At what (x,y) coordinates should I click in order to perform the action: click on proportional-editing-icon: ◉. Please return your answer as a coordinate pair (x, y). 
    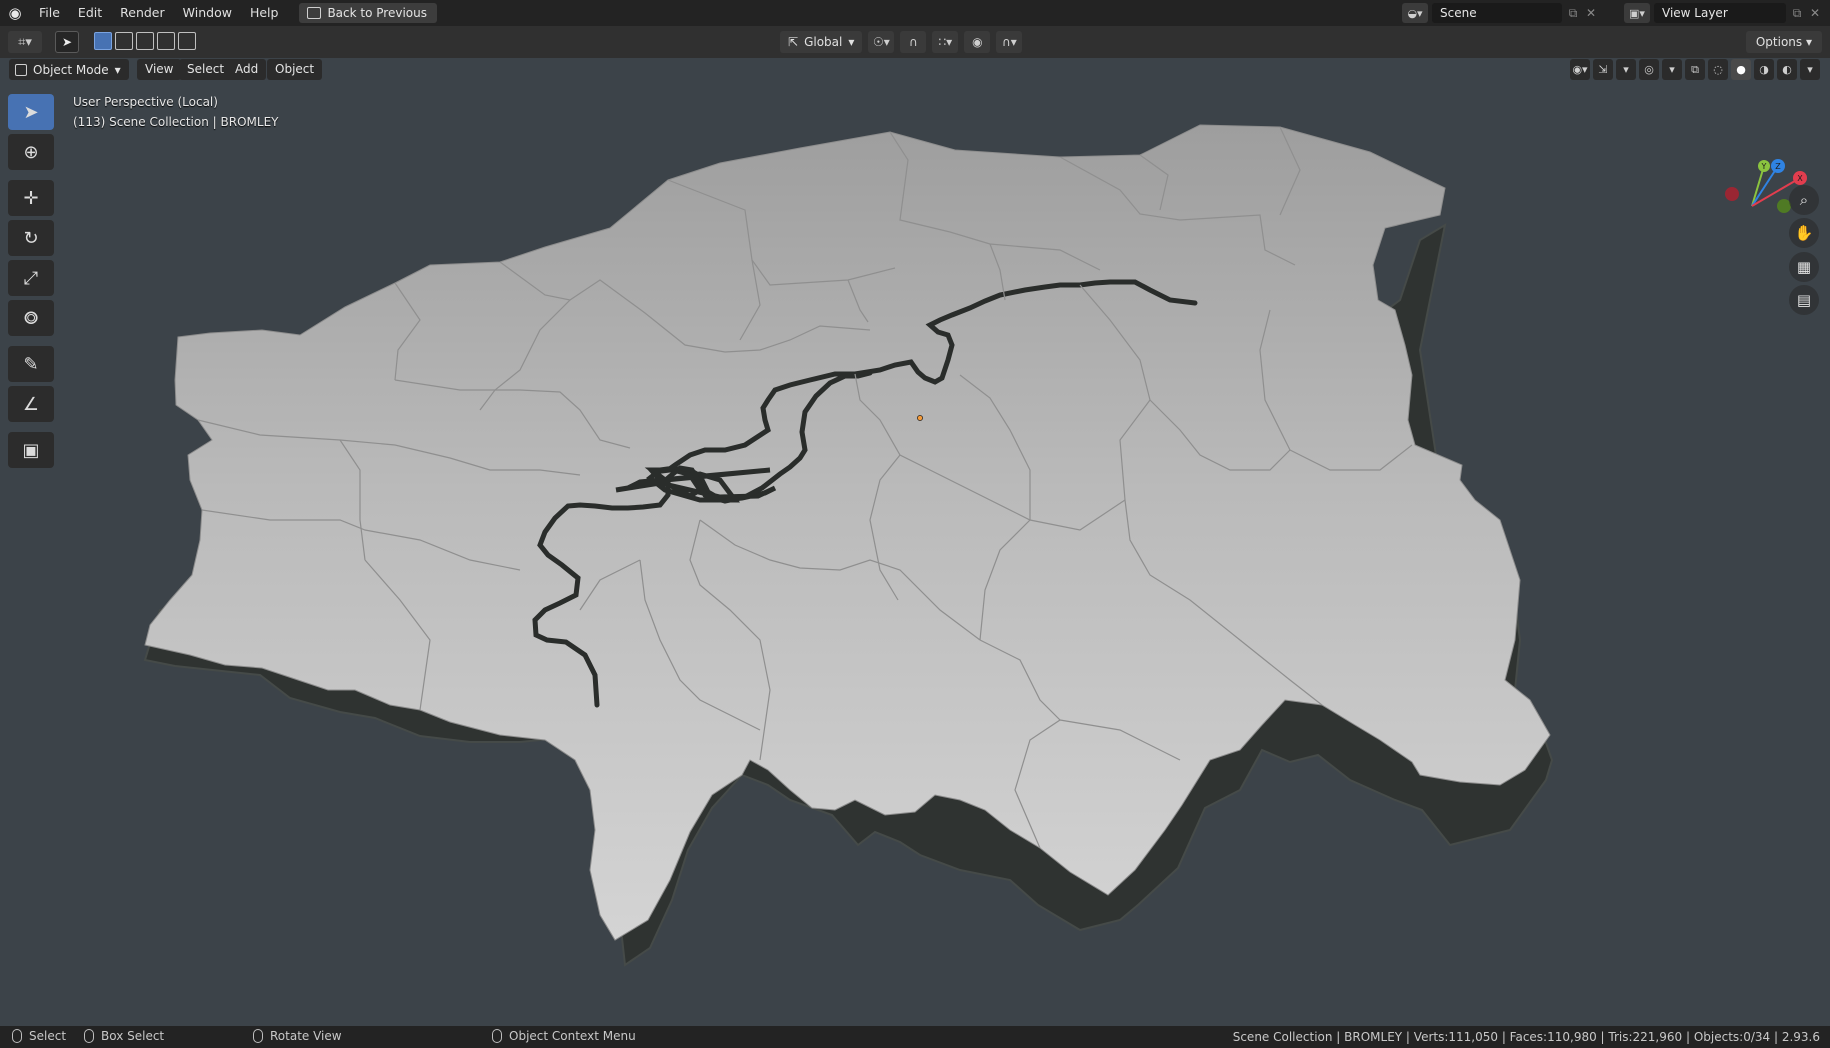
    Looking at the image, I should click on (977, 42).